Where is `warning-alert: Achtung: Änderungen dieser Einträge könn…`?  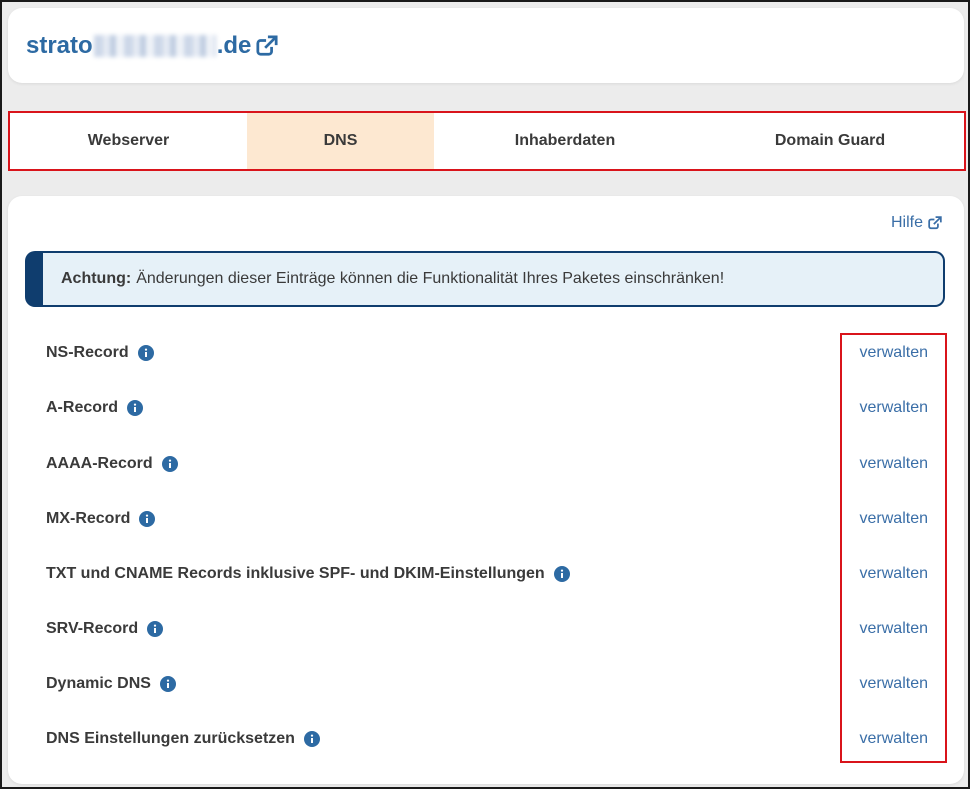
warning-alert: Achtung: Änderungen dieser Einträge könn… is located at coordinates (485, 279).